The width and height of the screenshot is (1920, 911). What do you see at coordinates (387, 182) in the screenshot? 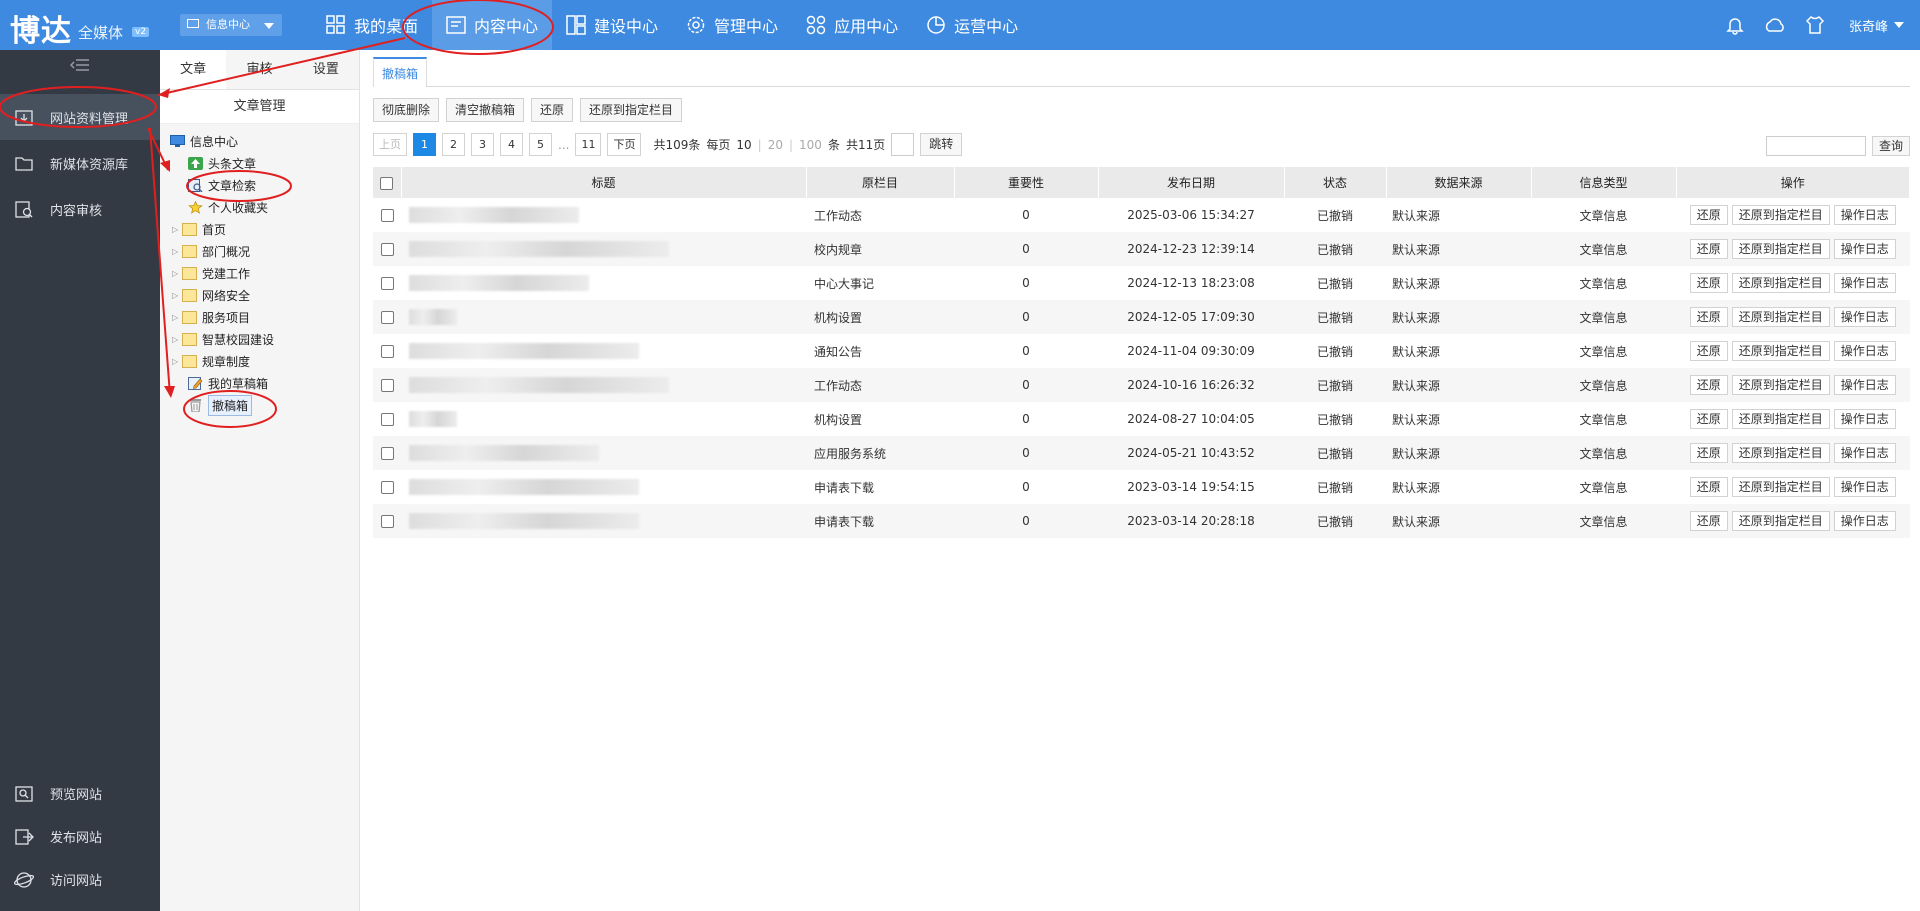
I see `select-all-cell` at bounding box center [387, 182].